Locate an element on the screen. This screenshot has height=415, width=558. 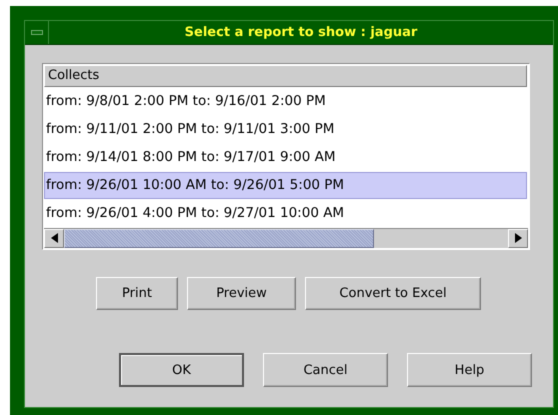
right-arrow-icon is located at coordinates (518, 238).